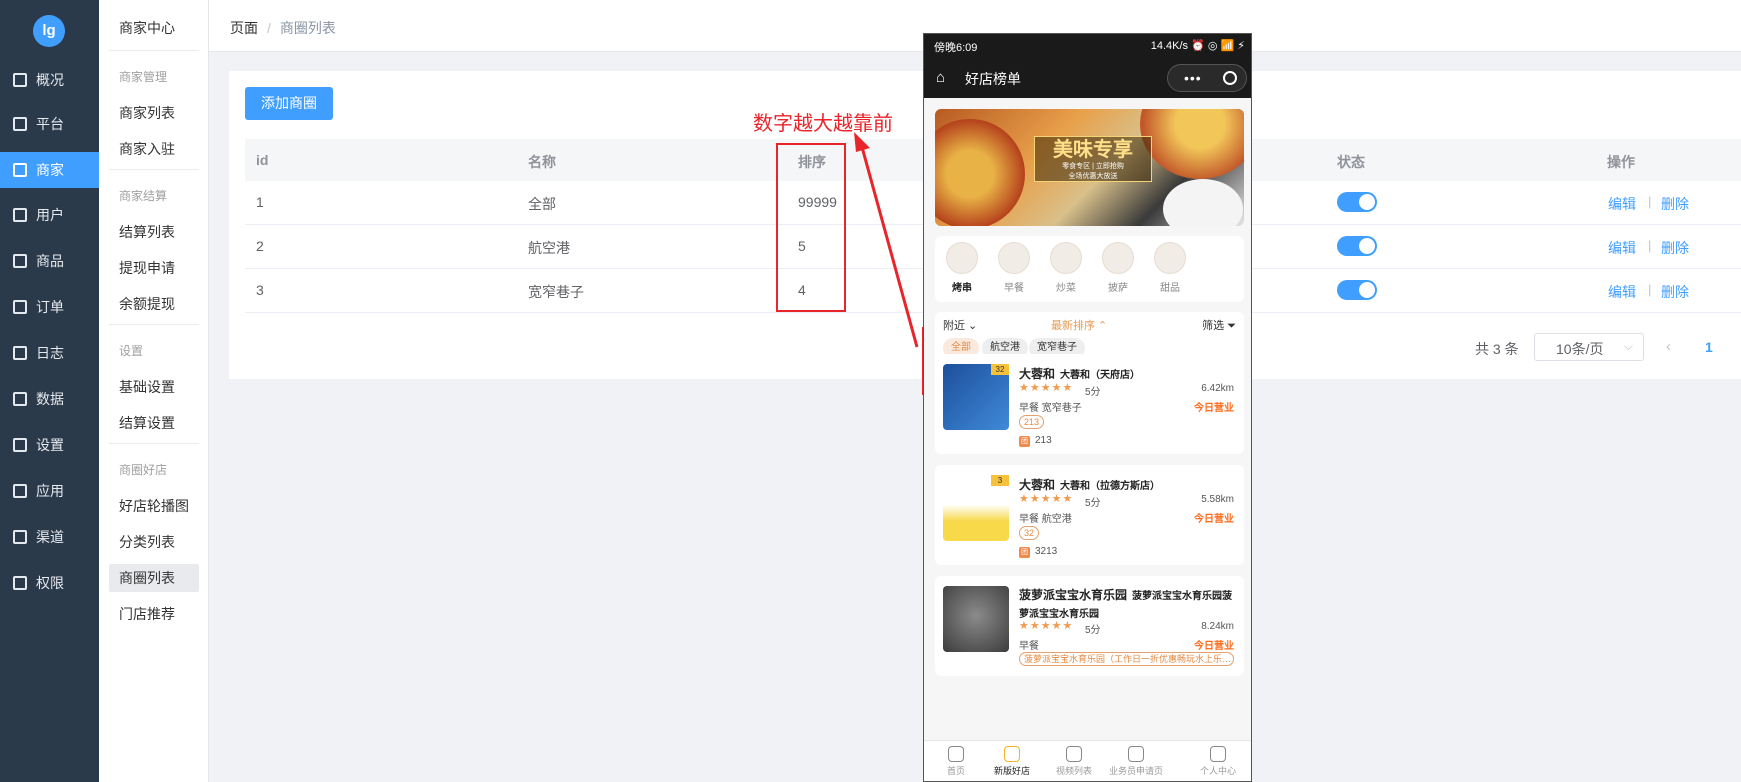 The width and height of the screenshot is (1741, 782). I want to click on tab-label: 首页, so click(955, 771).